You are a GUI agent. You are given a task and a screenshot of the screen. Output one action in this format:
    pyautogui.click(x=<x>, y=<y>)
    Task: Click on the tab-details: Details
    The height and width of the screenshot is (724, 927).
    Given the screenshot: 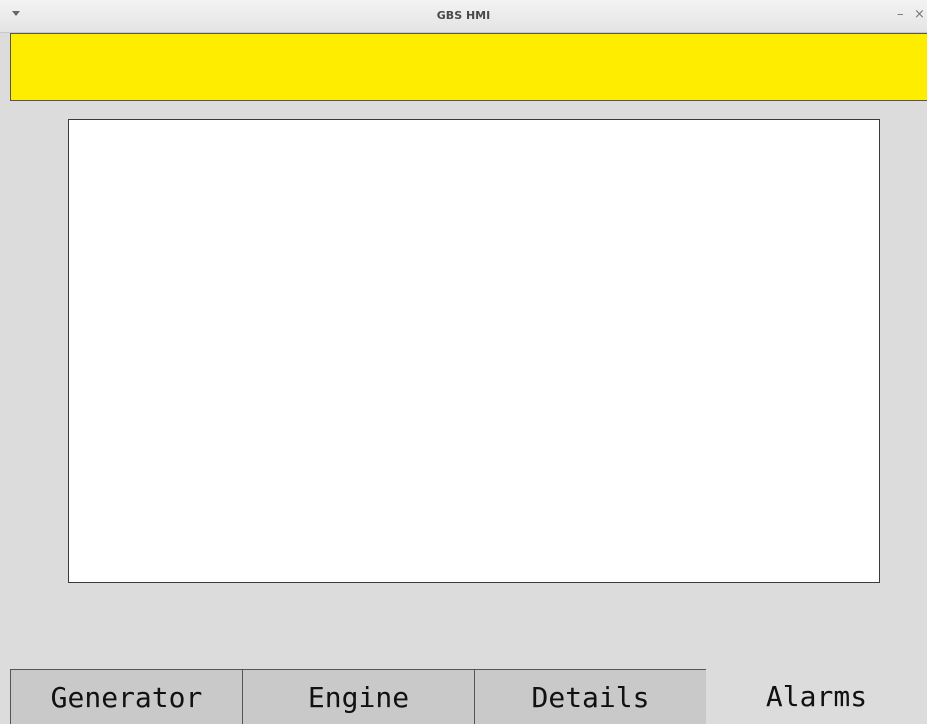 What is the action you would take?
    pyautogui.click(x=590, y=696)
    